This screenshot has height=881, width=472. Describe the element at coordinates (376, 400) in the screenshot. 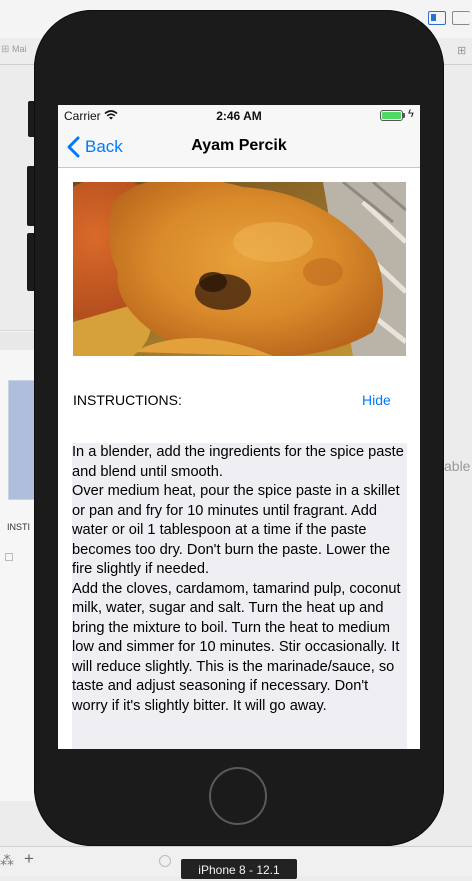

I see `hide-button: Hide` at that location.